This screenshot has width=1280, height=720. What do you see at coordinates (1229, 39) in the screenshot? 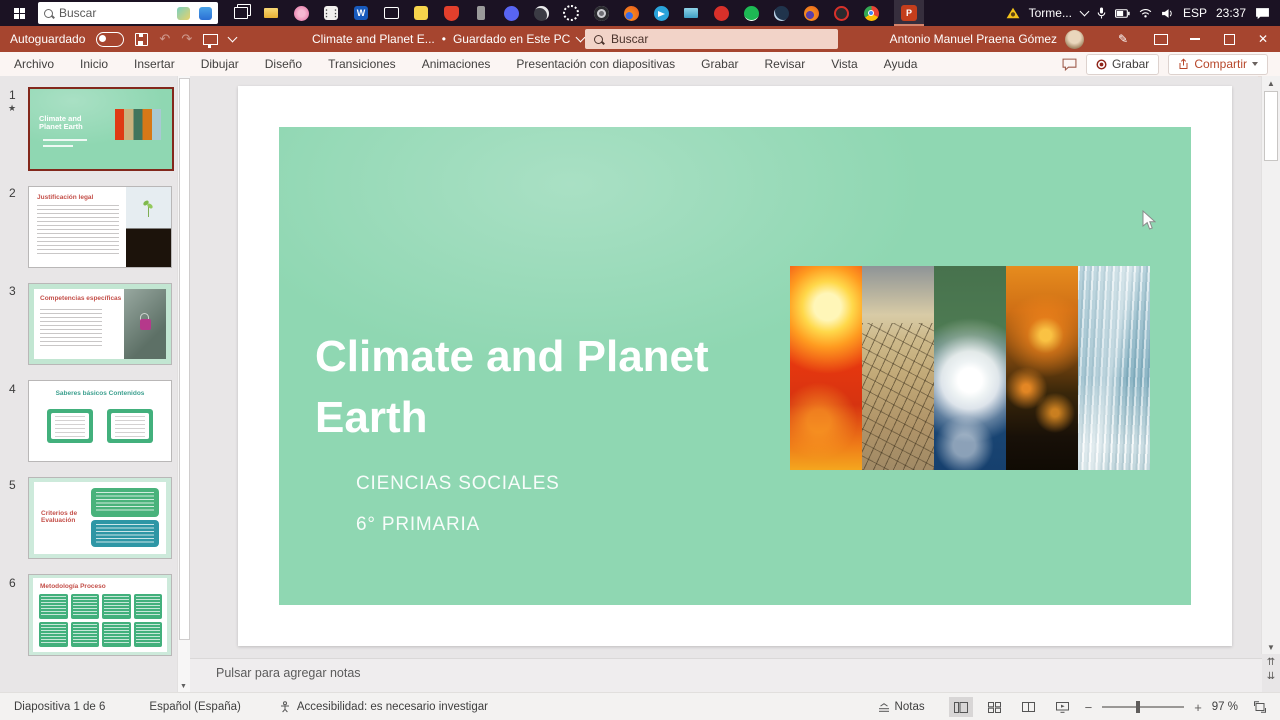
I see `restore-button` at bounding box center [1229, 39].